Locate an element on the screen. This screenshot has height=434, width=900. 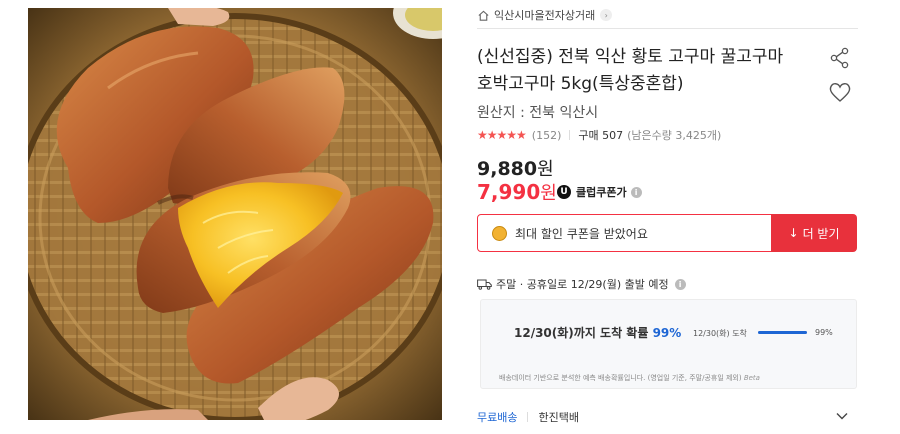
original-price: 9,880원 is located at coordinates (515, 168).